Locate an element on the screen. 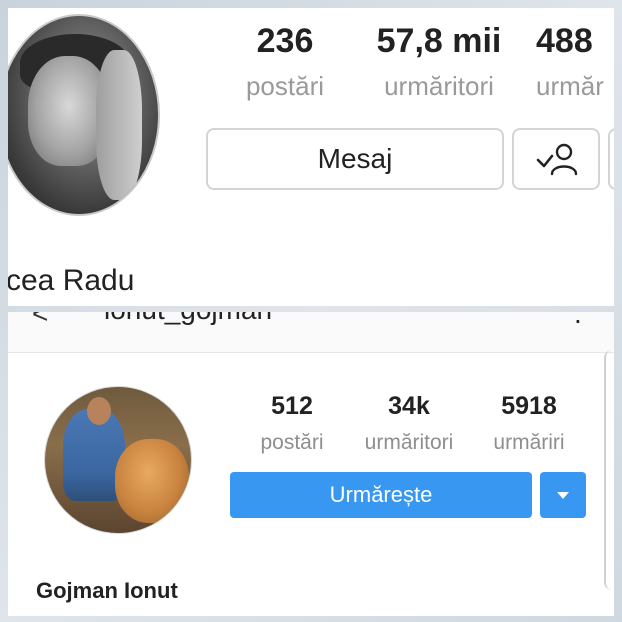 This screenshot has height=622, width=622. suggestions-dropdown-button is located at coordinates (563, 495).